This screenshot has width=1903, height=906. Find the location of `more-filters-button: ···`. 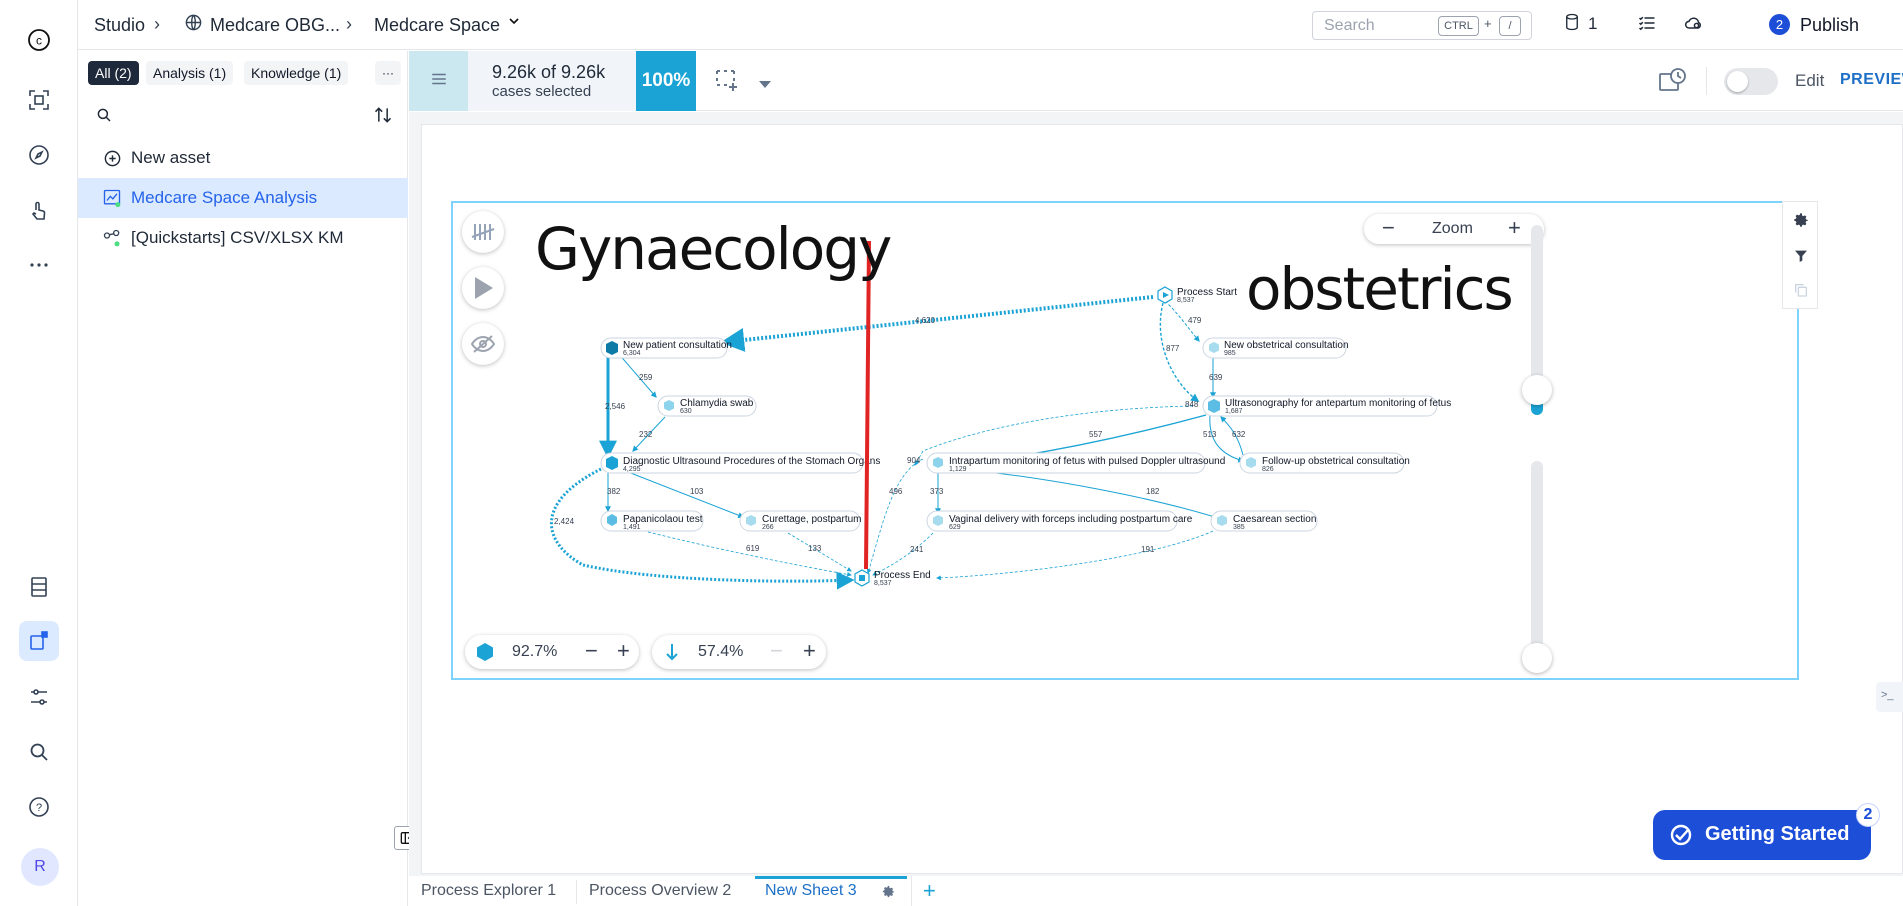

more-filters-button: ··· is located at coordinates (388, 73).